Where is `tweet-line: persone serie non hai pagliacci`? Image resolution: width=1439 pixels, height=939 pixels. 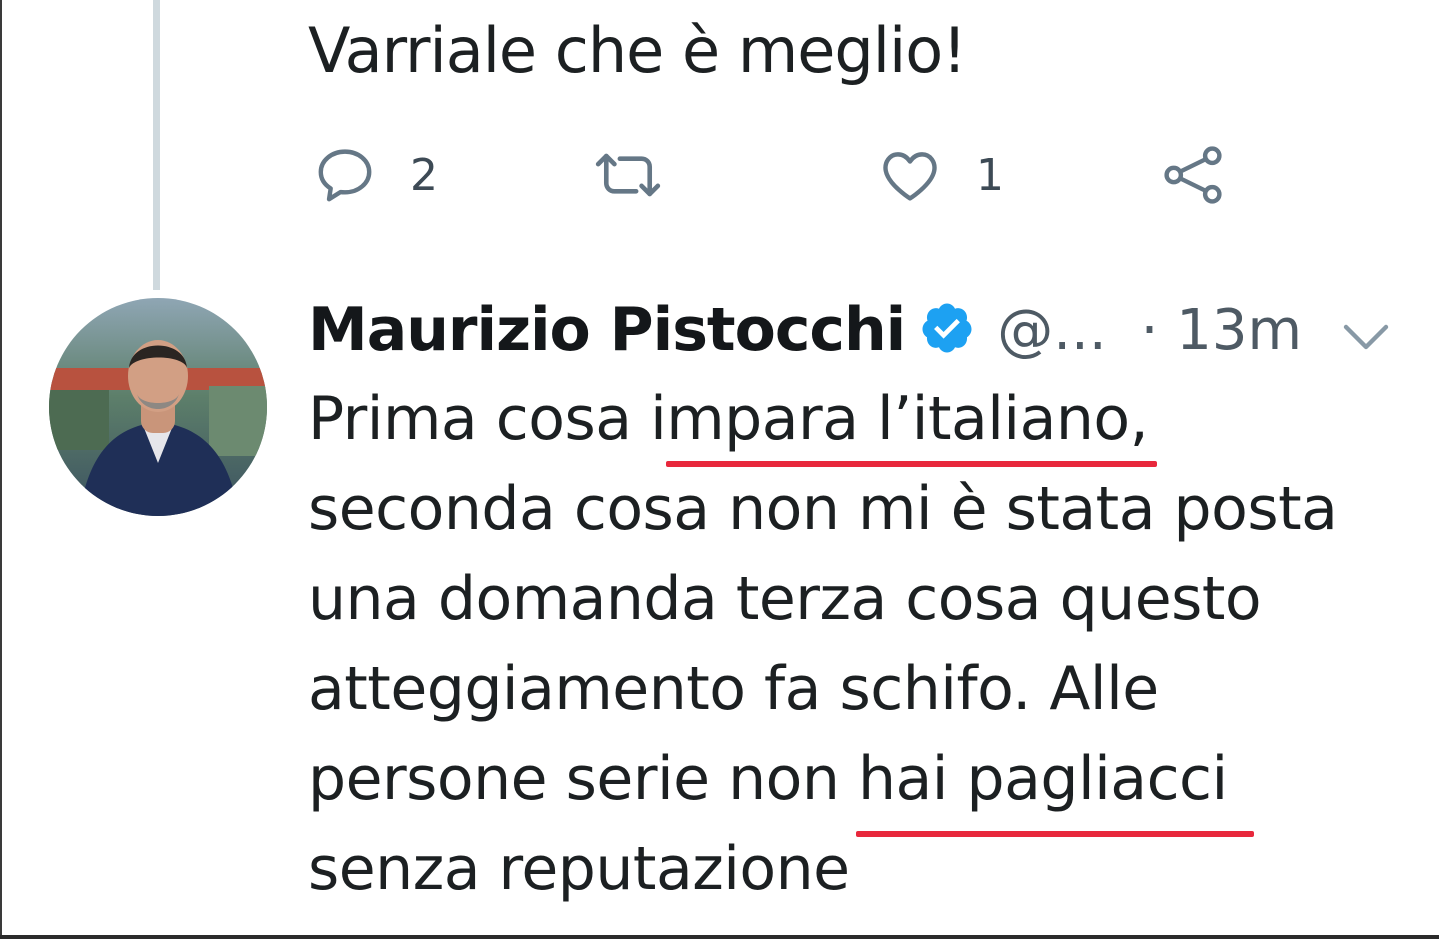 tweet-line: persone serie non hai pagliacci is located at coordinates (868, 779).